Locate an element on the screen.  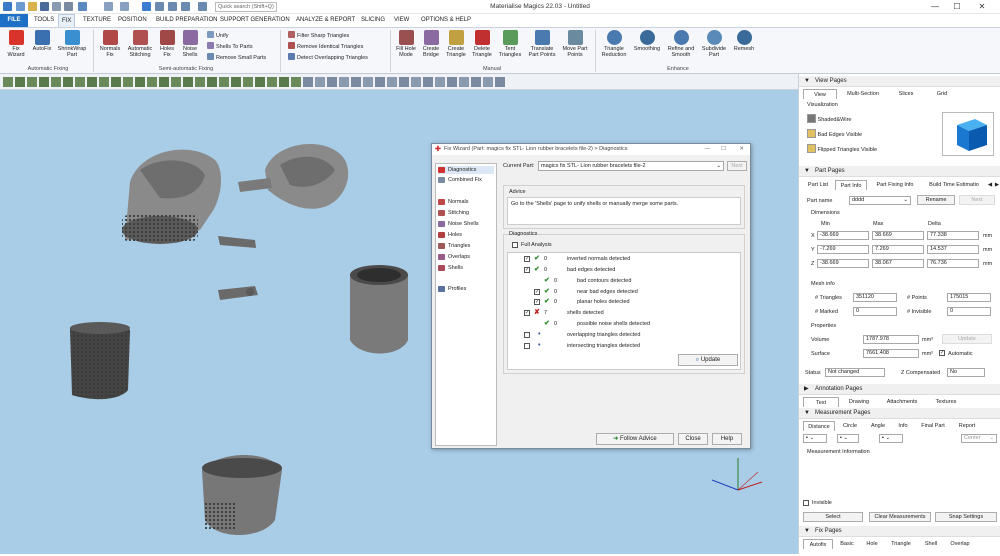
minimize-button: — is located at coordinates (935, 6).